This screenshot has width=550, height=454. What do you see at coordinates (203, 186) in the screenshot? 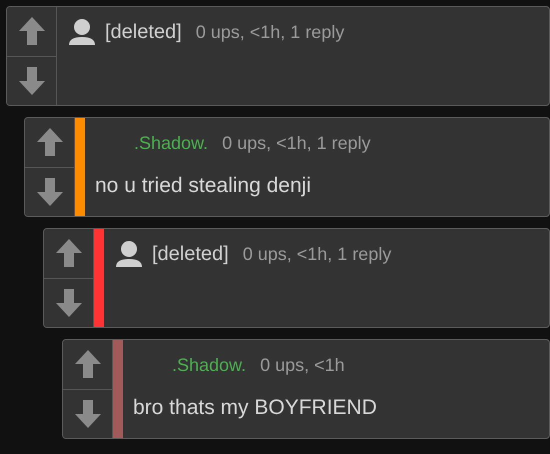
I see `comment-text: no u tried stealing denji` at bounding box center [203, 186].